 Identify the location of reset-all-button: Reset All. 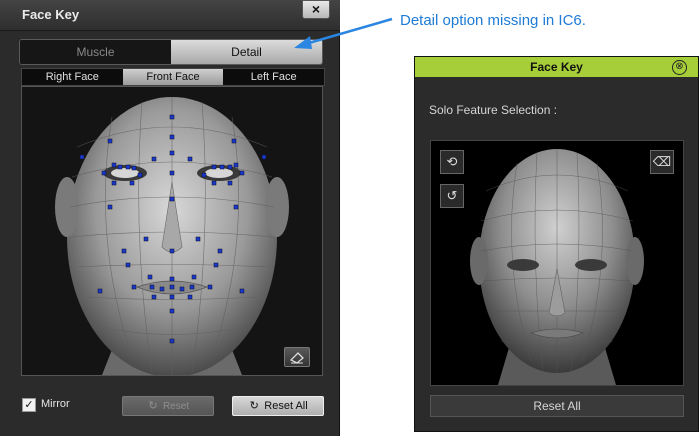
(557, 406).